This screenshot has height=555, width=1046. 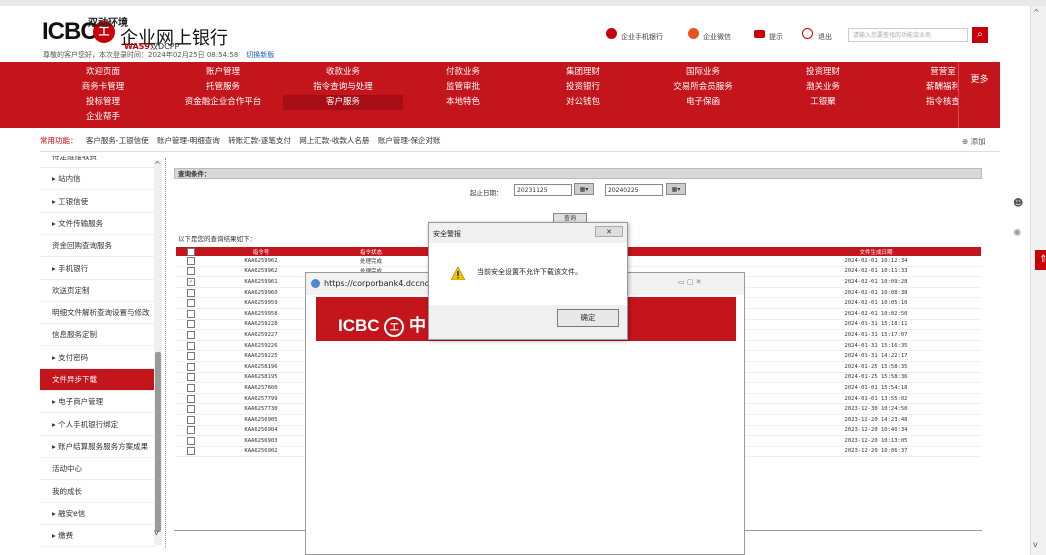 I want to click on sidebar-item: ▸ 账户结算服务服务方案成果, so click(x=97, y=447).